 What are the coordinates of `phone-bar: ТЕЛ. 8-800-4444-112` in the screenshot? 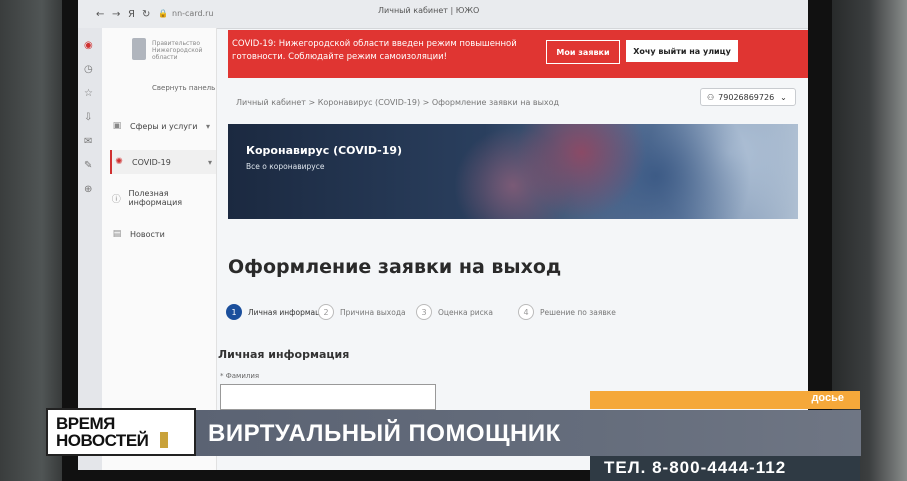 It's located at (725, 468).